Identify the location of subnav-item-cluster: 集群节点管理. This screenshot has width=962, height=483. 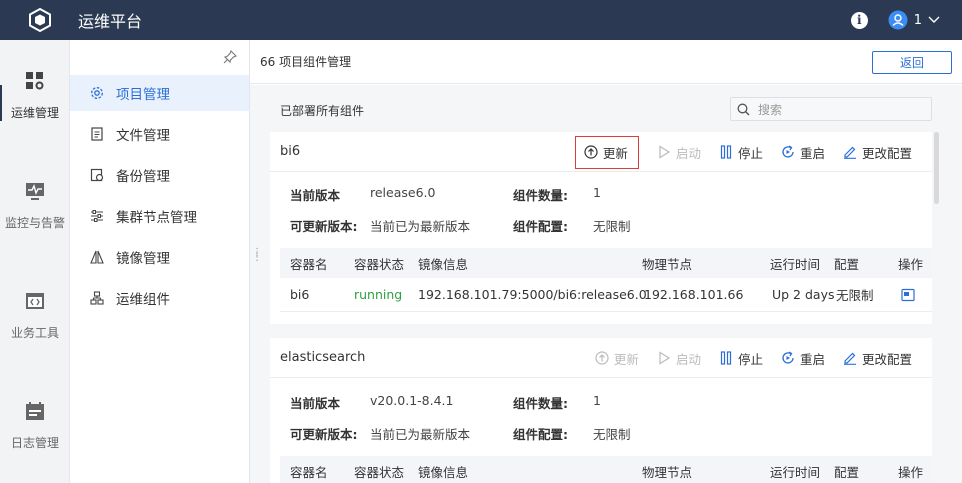
(159, 216).